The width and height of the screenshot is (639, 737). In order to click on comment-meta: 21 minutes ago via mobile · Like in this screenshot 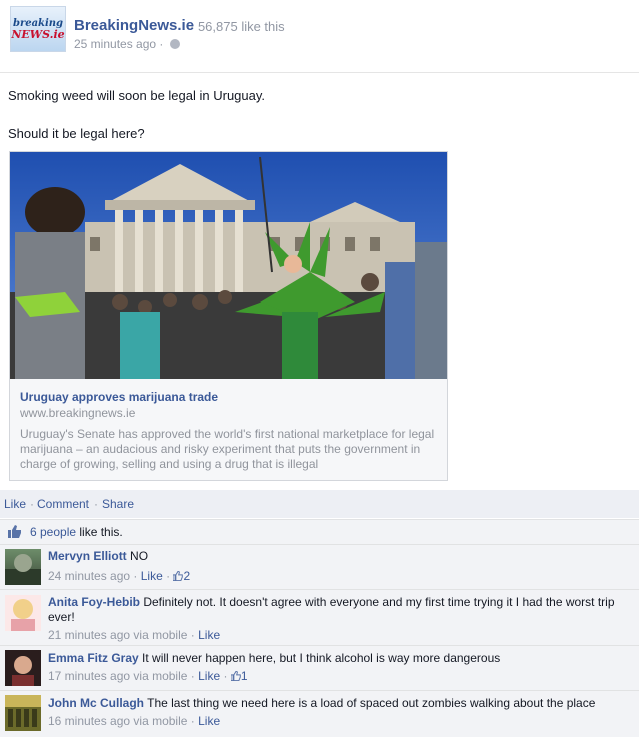, I will do `click(342, 635)`.